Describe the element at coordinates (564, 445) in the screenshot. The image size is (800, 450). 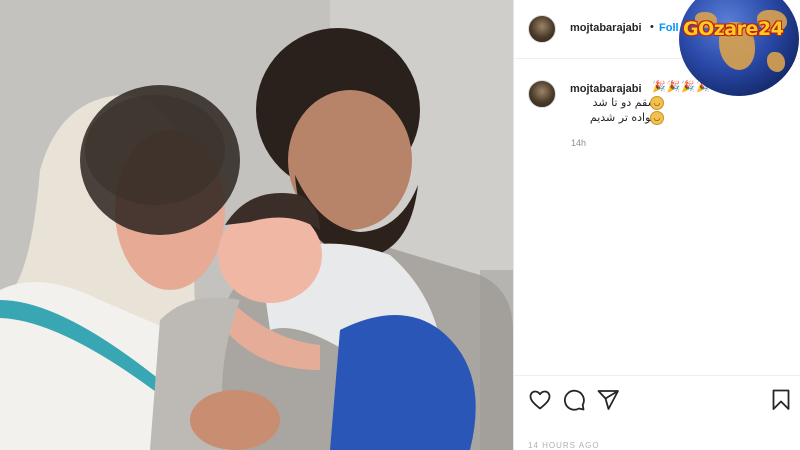
I see `post-date: 14 HOURS AGO` at that location.